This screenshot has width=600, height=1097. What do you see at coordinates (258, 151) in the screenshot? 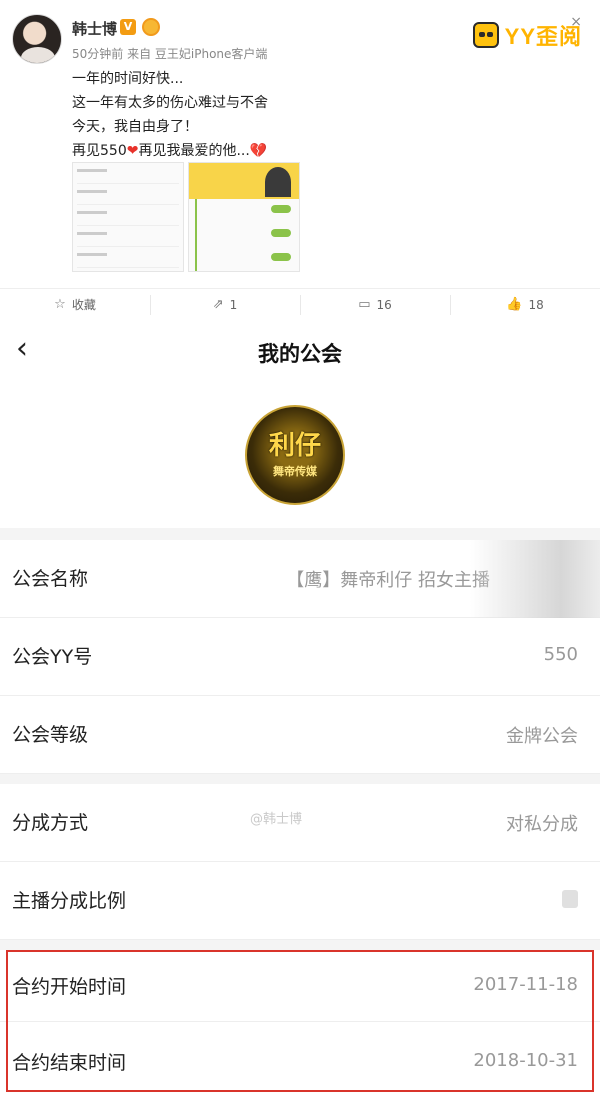
I see `broken-heart-icon: 💔` at bounding box center [258, 151].